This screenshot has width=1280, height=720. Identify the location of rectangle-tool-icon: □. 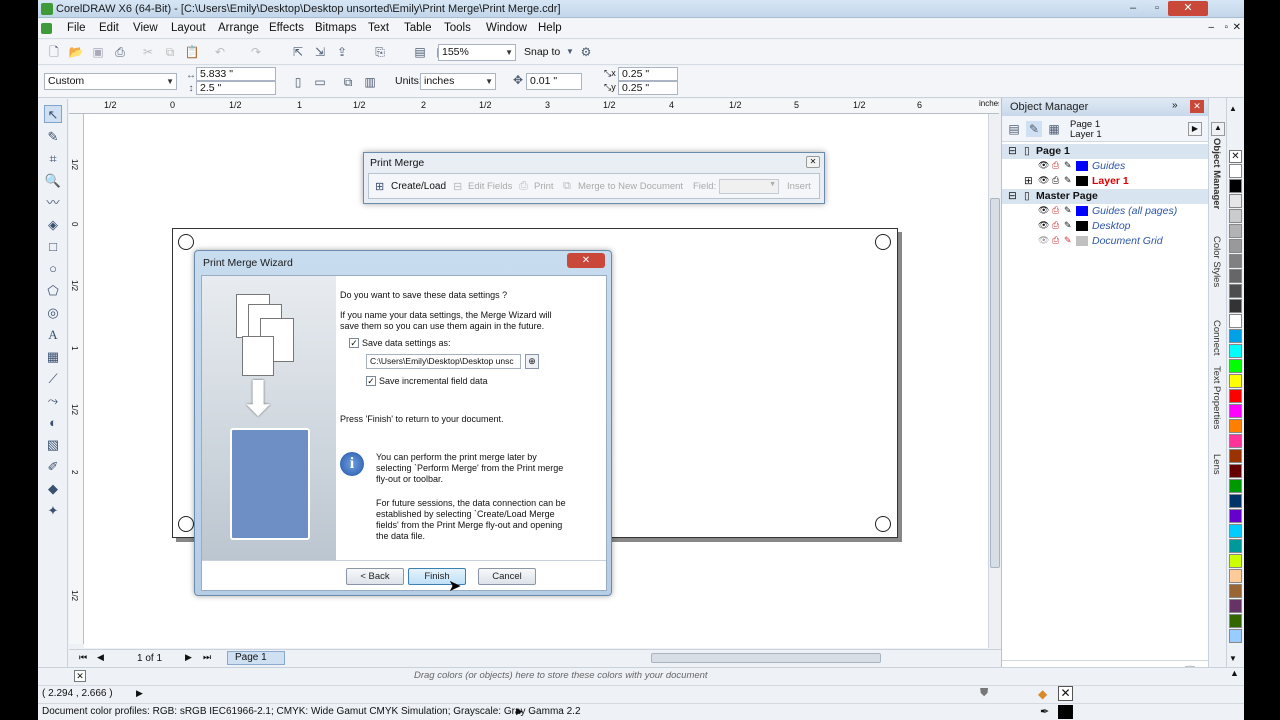
(53, 247).